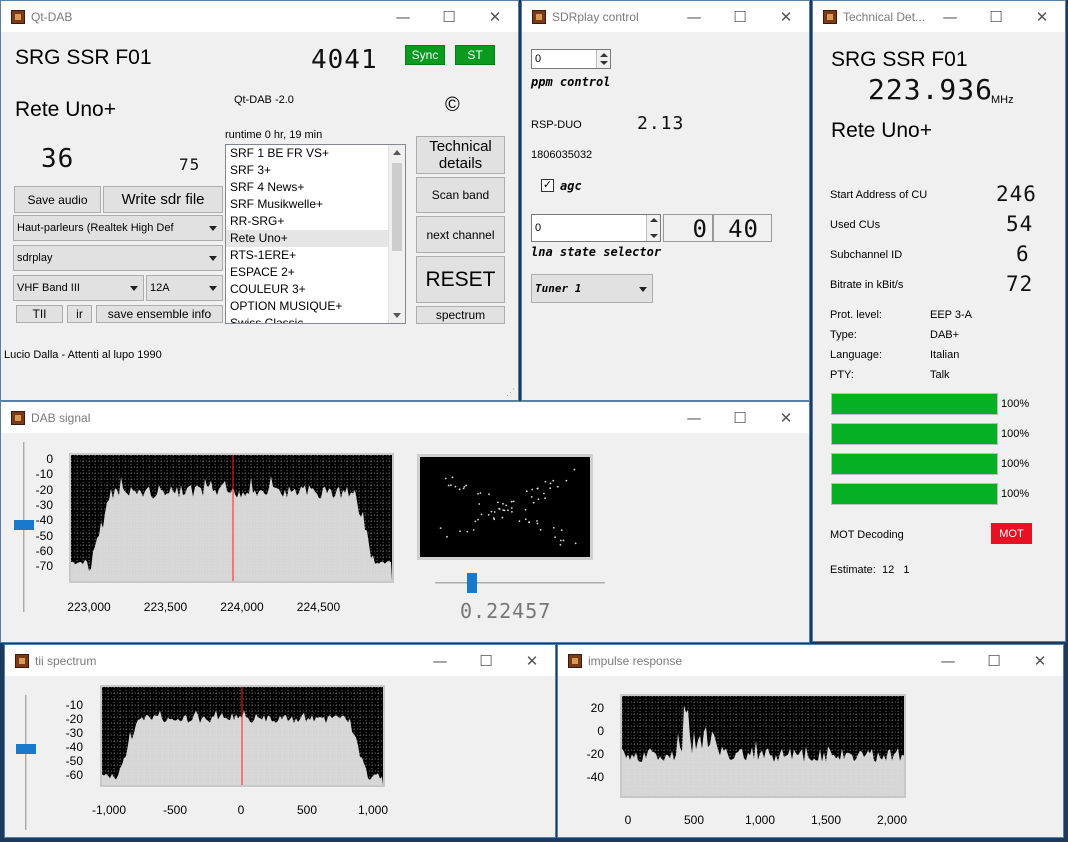  What do you see at coordinates (460, 234) in the screenshot?
I see `next-channel-button: next channel` at bounding box center [460, 234].